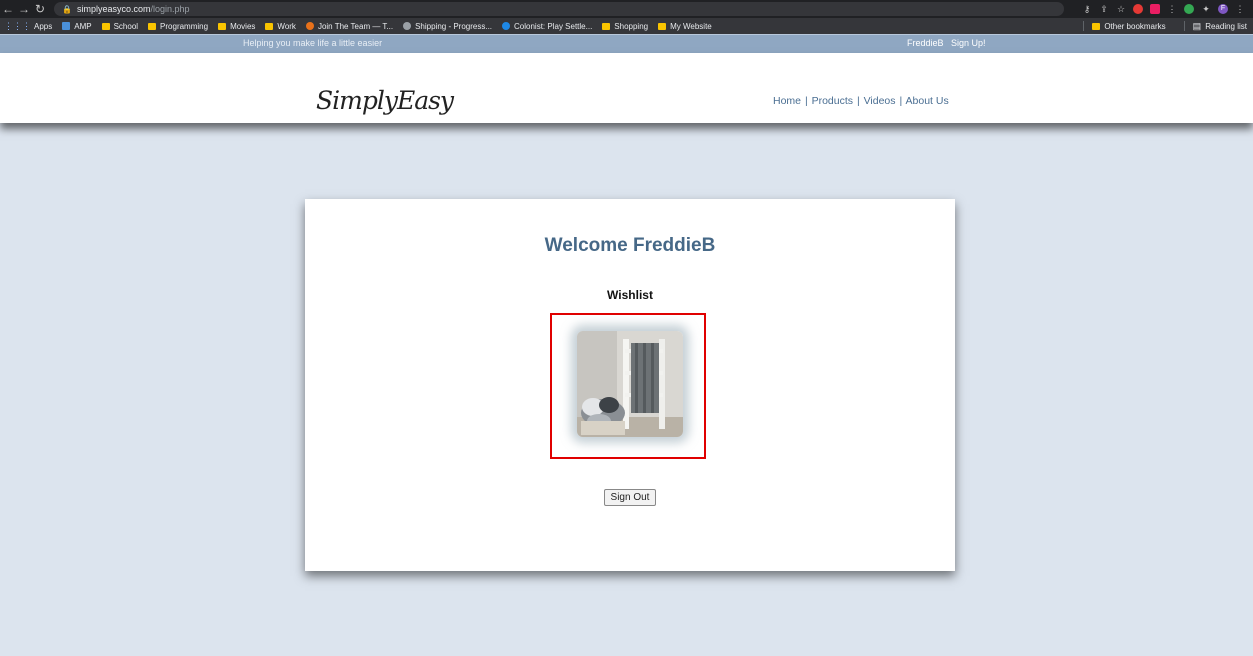 The image size is (1253, 656). I want to click on welcome-heading: Welcome FreddieB, so click(630, 245).